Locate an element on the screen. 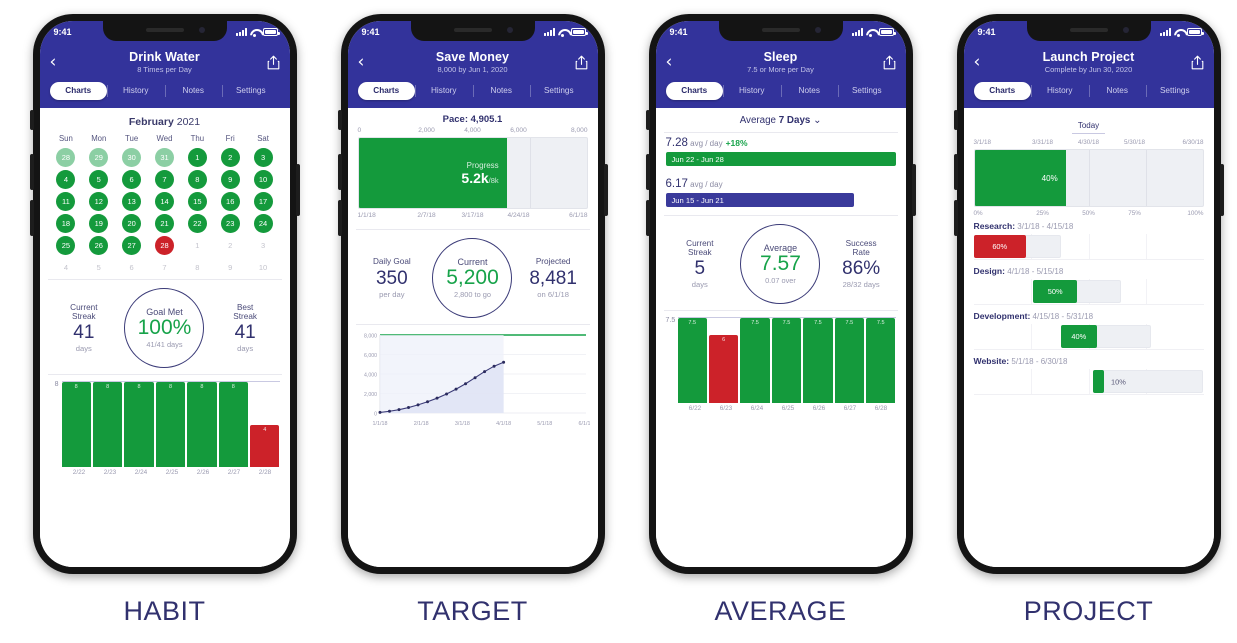 The width and height of the screenshot is (1237, 643). calendar-day: 26 is located at coordinates (99, 245).